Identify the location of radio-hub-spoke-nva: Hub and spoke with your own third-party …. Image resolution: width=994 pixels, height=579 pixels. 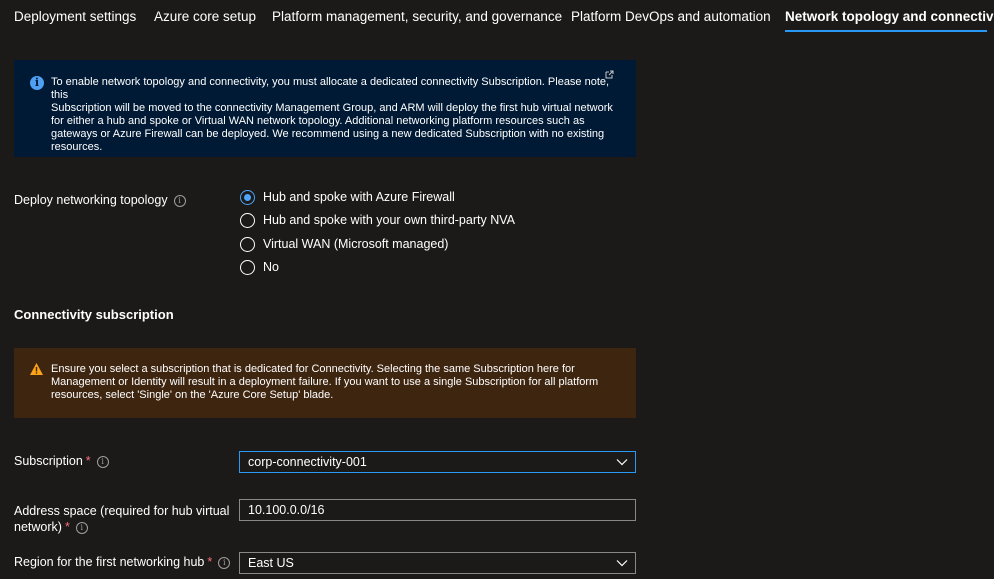
(377, 220).